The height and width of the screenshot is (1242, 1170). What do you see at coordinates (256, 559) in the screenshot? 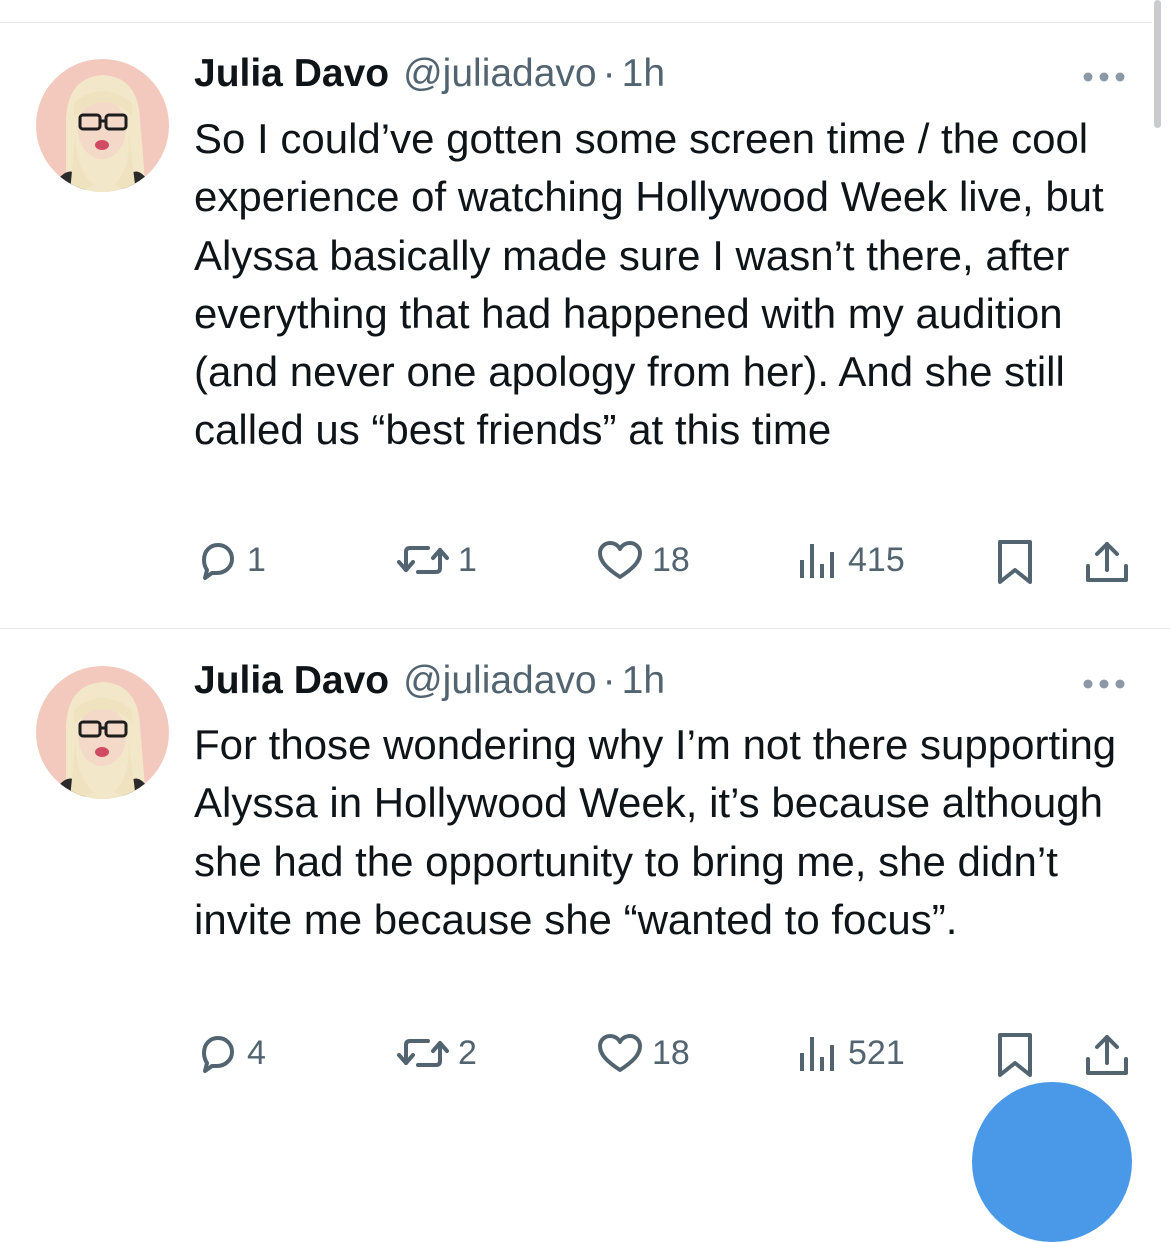
I see `reply-count: 1` at bounding box center [256, 559].